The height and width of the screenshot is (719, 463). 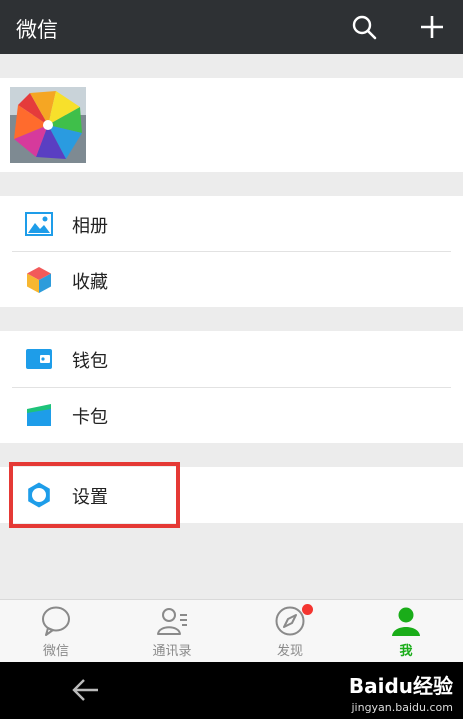 I want to click on menu-item-label: 相册, so click(x=90, y=226).